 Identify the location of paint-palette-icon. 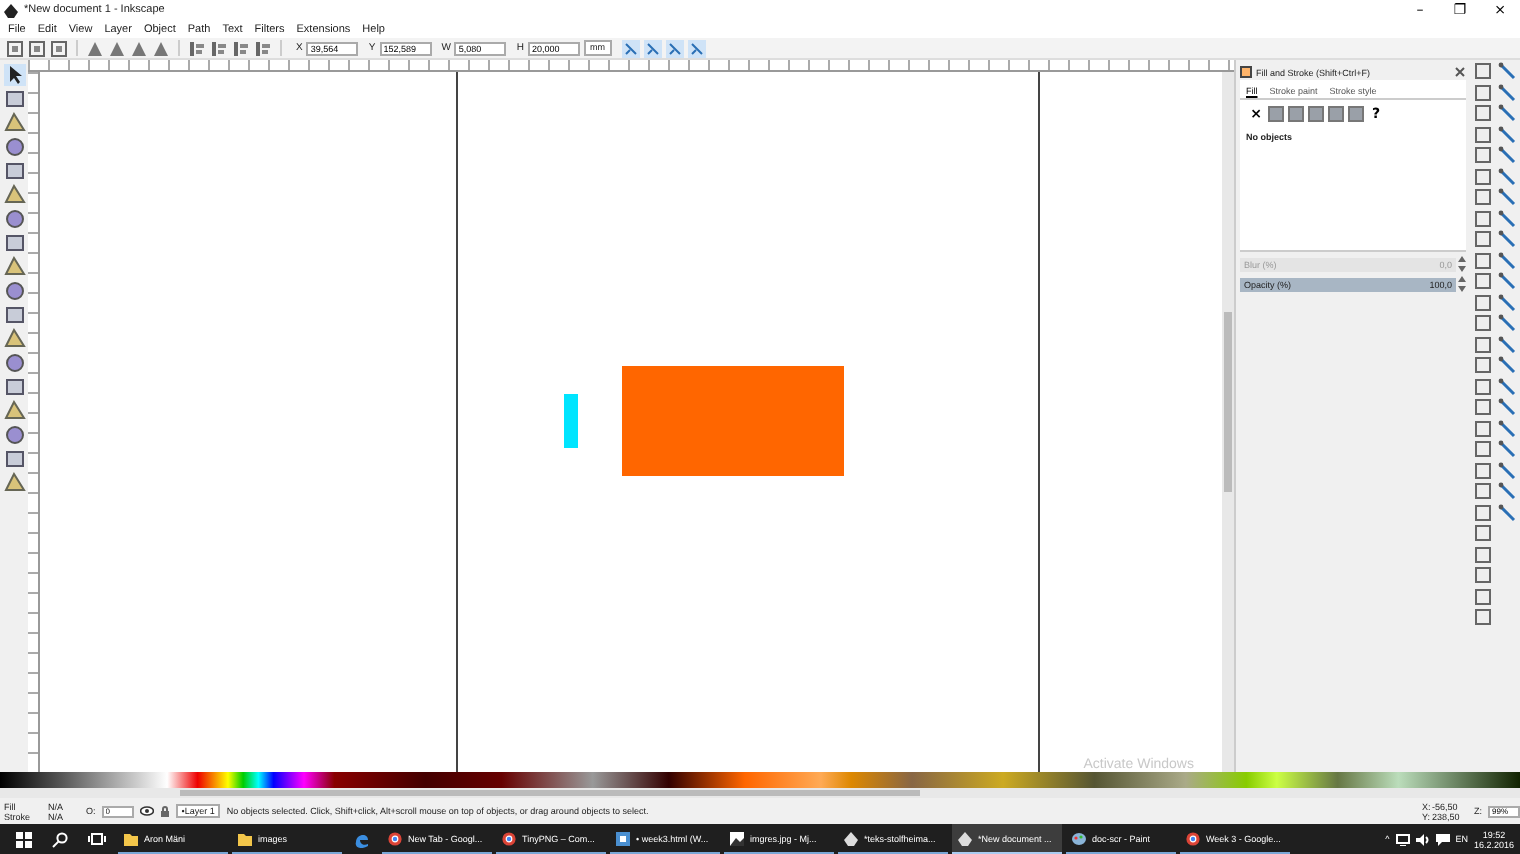
(1079, 838).